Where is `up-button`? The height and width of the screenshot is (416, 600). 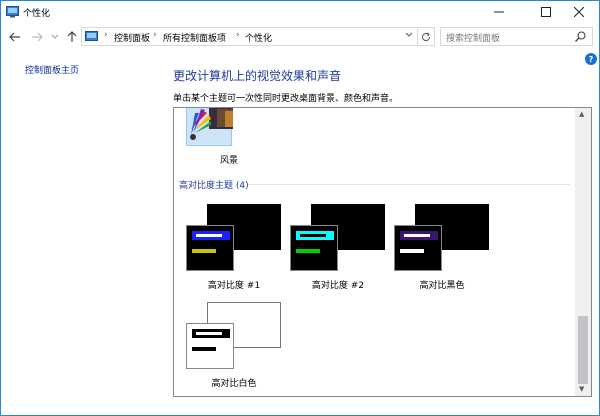
up-button is located at coordinates (72, 37).